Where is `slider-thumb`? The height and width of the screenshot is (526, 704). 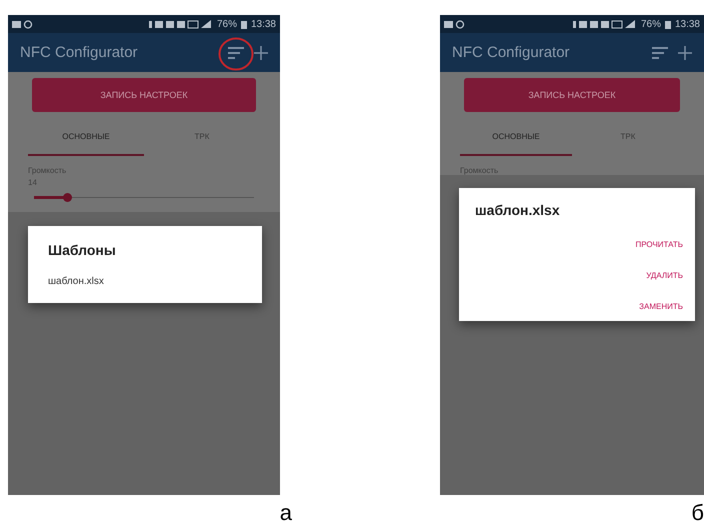
slider-thumb is located at coordinates (67, 197).